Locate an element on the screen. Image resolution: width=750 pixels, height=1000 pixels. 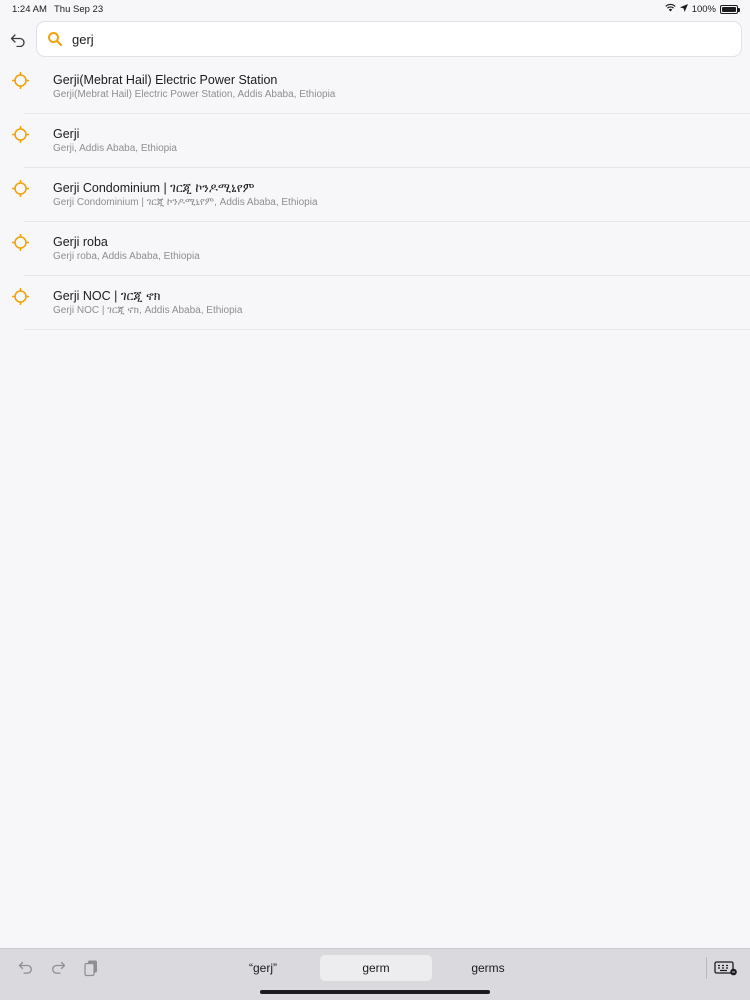
redo-icon is located at coordinates (58, 968).